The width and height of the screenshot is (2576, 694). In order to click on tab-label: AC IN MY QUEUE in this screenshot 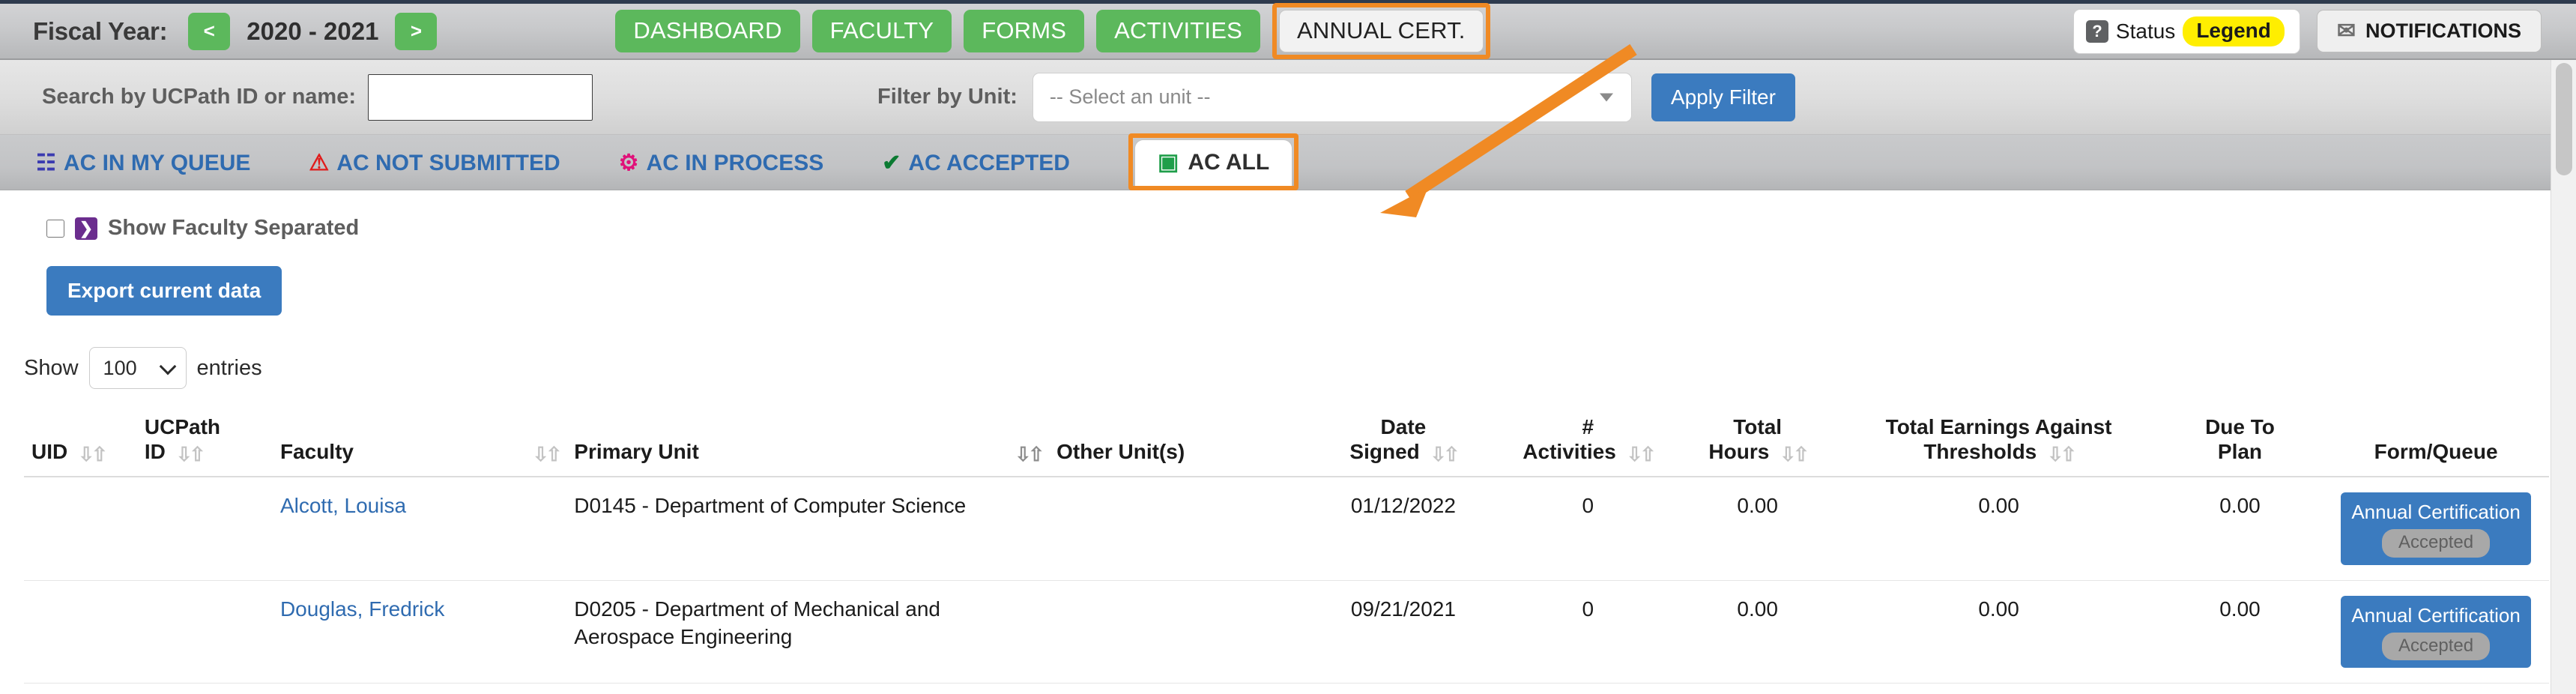, I will do `click(157, 163)`.